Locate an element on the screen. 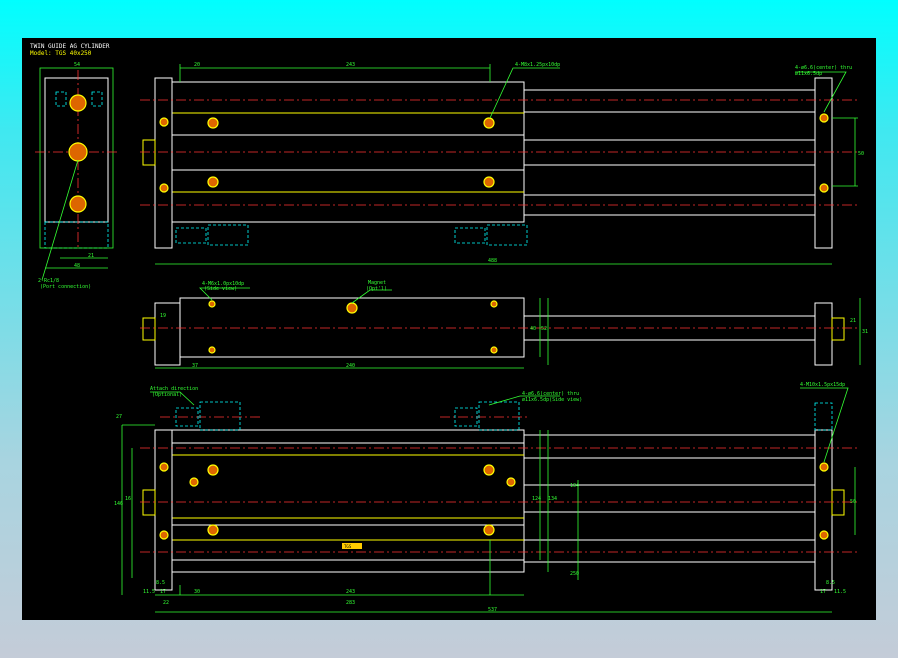 This screenshot has width=898, height=658. dim-8-5-right: 8.5 is located at coordinates (830, 583).